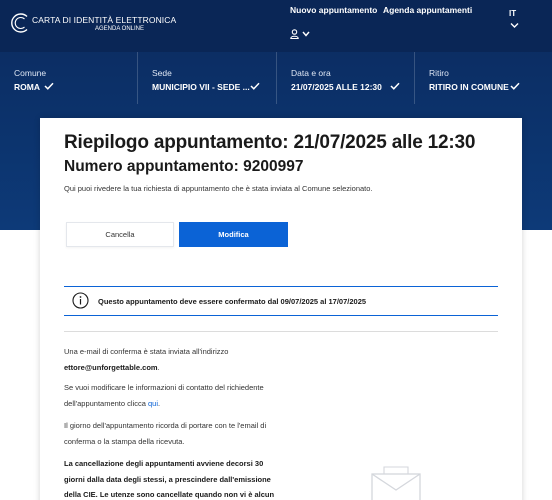 This screenshot has width=552, height=500. Describe the element at coordinates (124, 441) in the screenshot. I see `text-line: conferma o la stampa della ricevuta.` at that location.